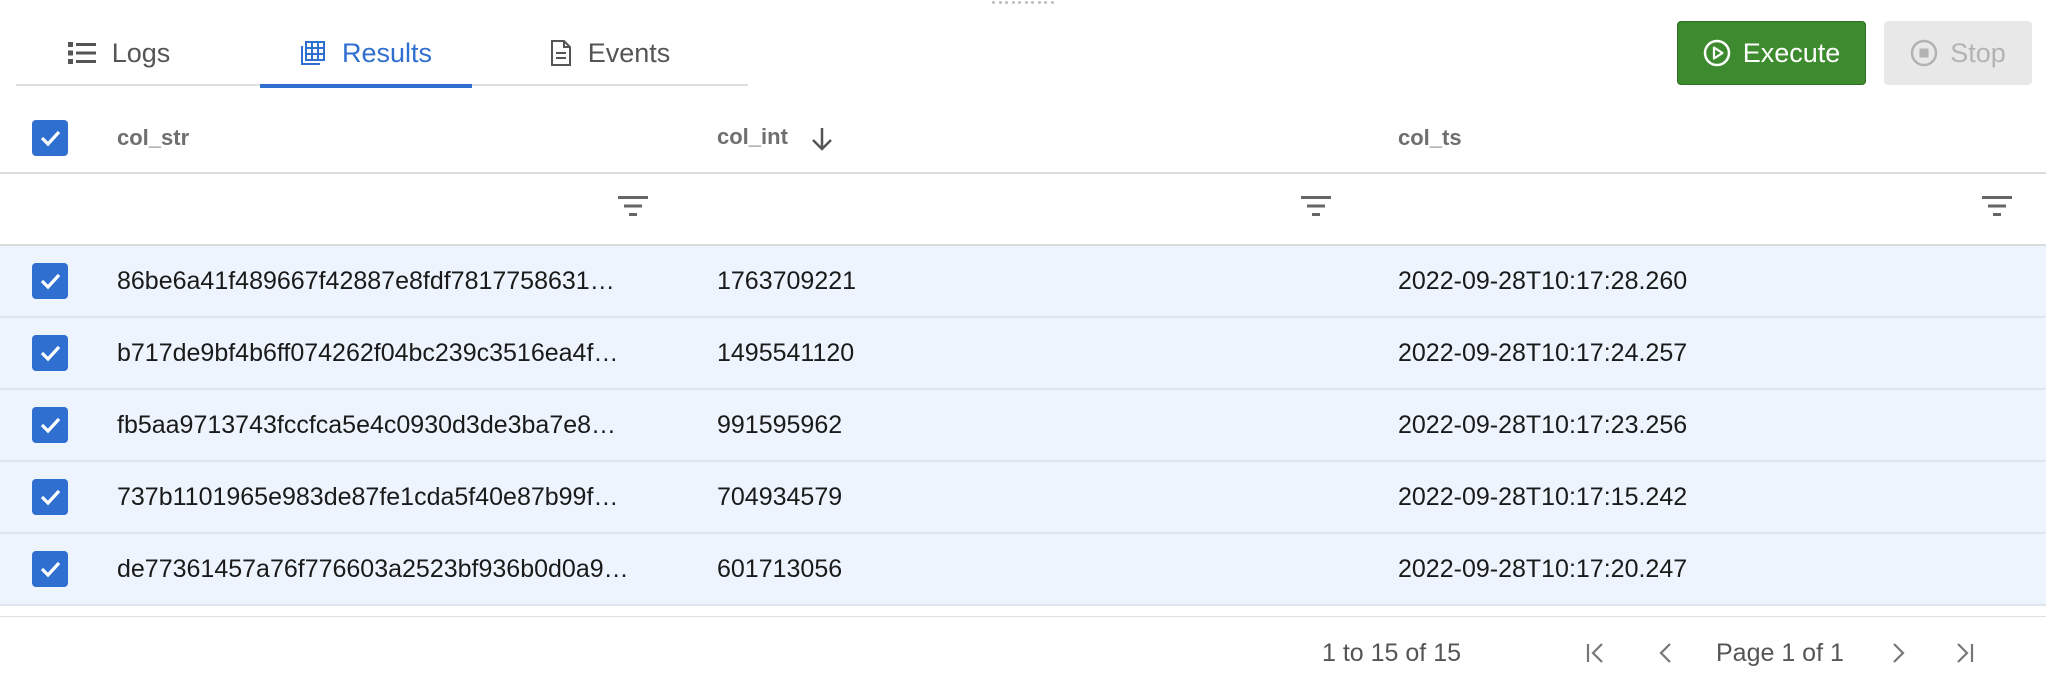 Image resolution: width=2046 pixels, height=678 pixels. Describe the element at coordinates (1023, 210) in the screenshot. I see `column-filter-row` at that location.